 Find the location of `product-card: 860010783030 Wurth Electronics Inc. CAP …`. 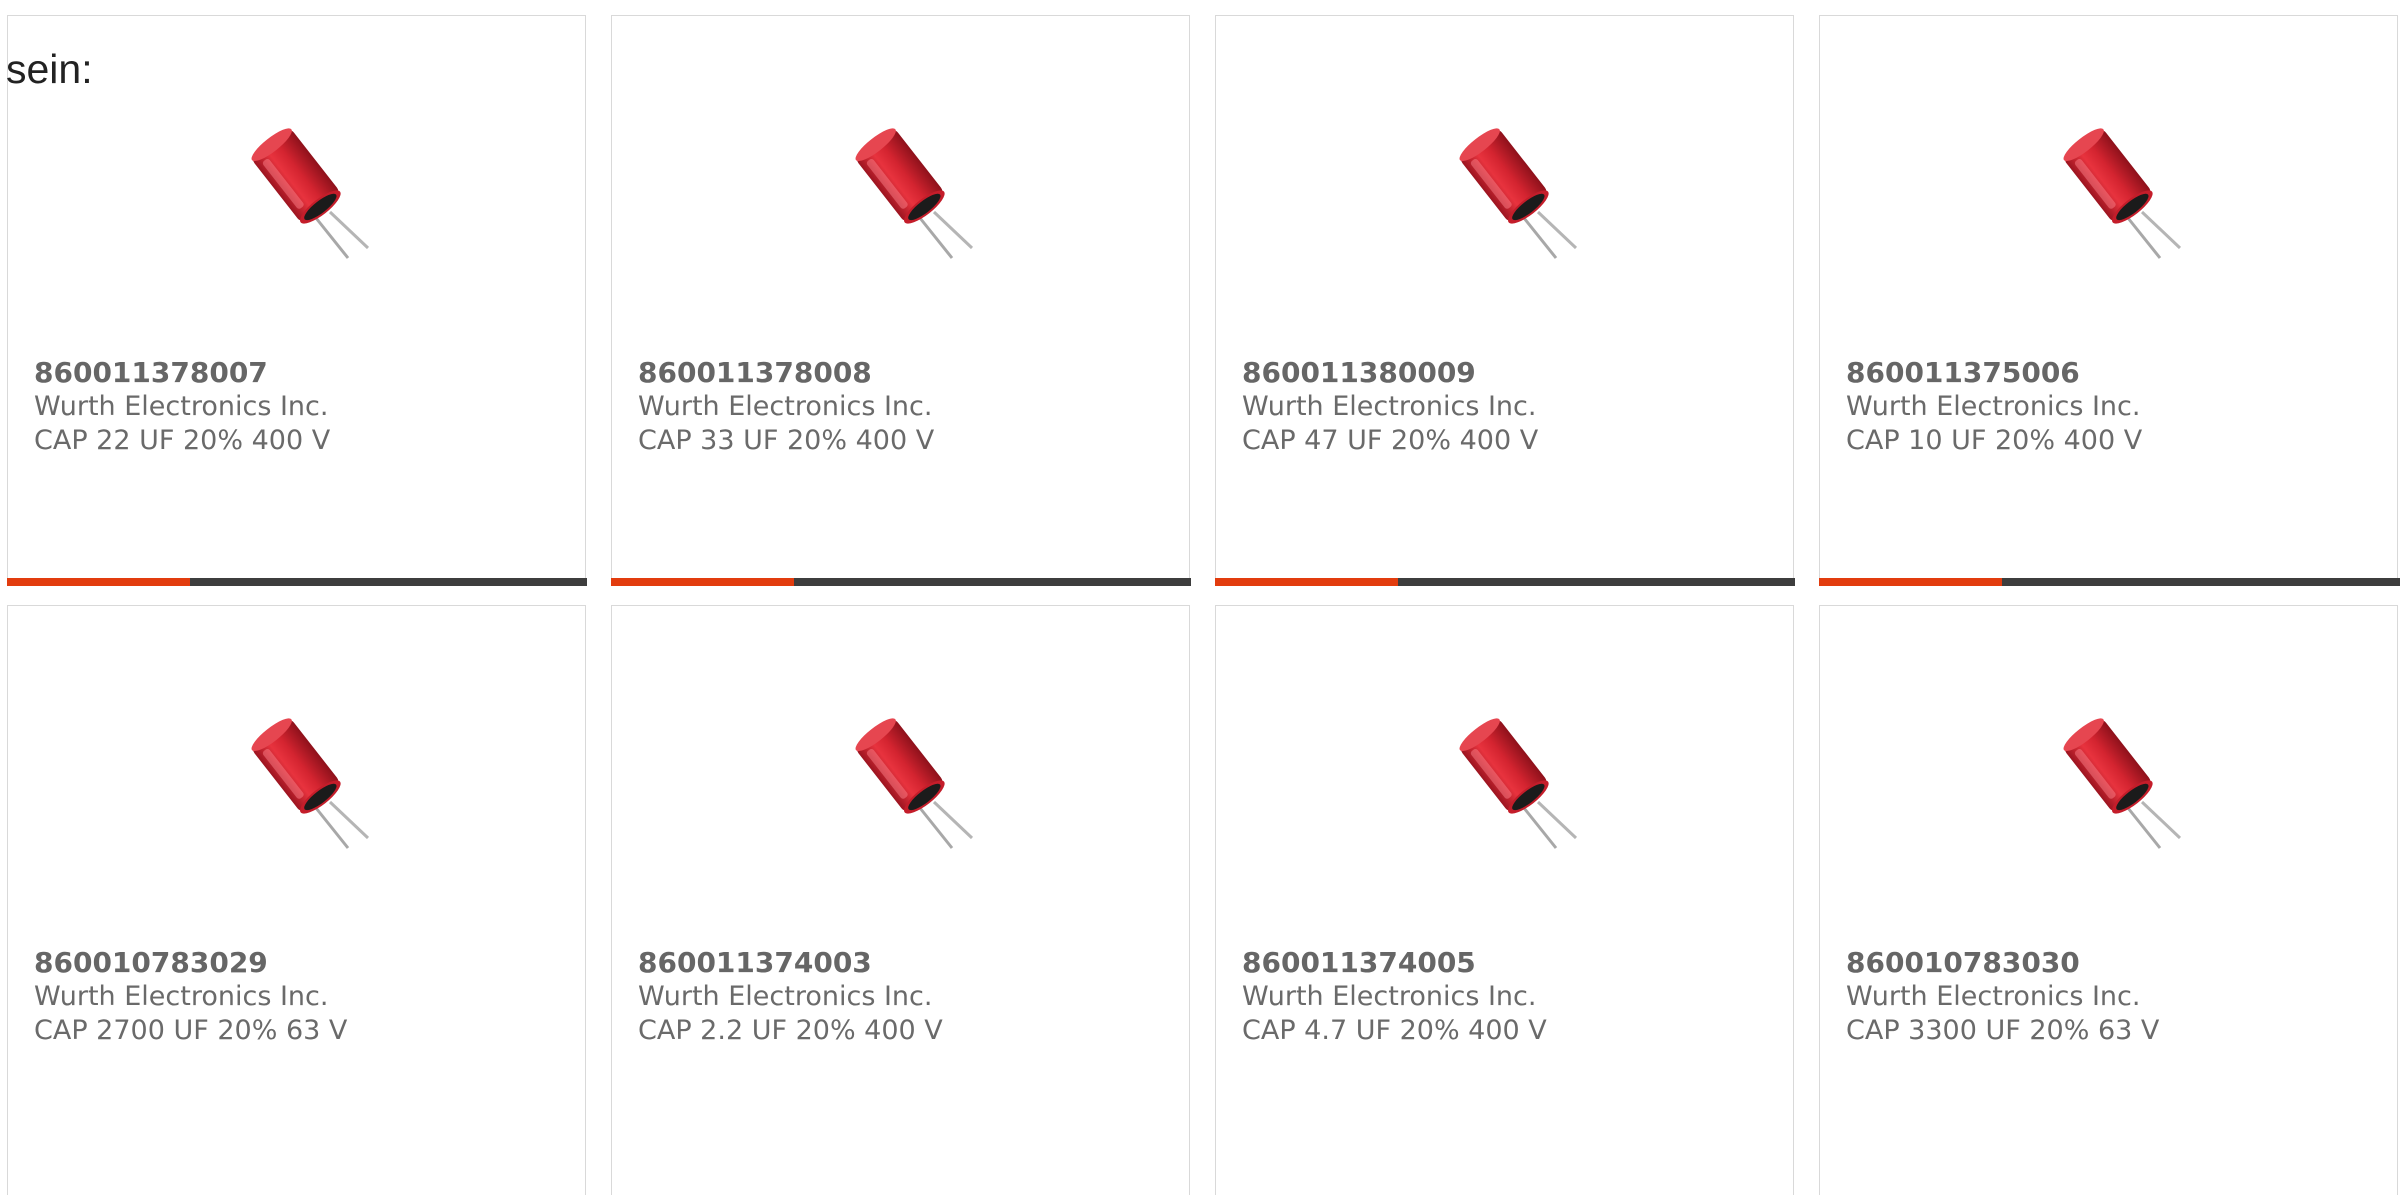

product-card: 860010783030 Wurth Electronics Inc. CAP … is located at coordinates (2108, 900).